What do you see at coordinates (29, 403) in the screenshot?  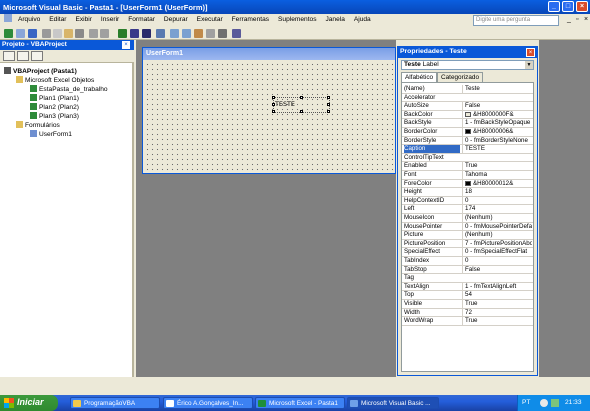 I see `start-button: Iniciar` at bounding box center [29, 403].